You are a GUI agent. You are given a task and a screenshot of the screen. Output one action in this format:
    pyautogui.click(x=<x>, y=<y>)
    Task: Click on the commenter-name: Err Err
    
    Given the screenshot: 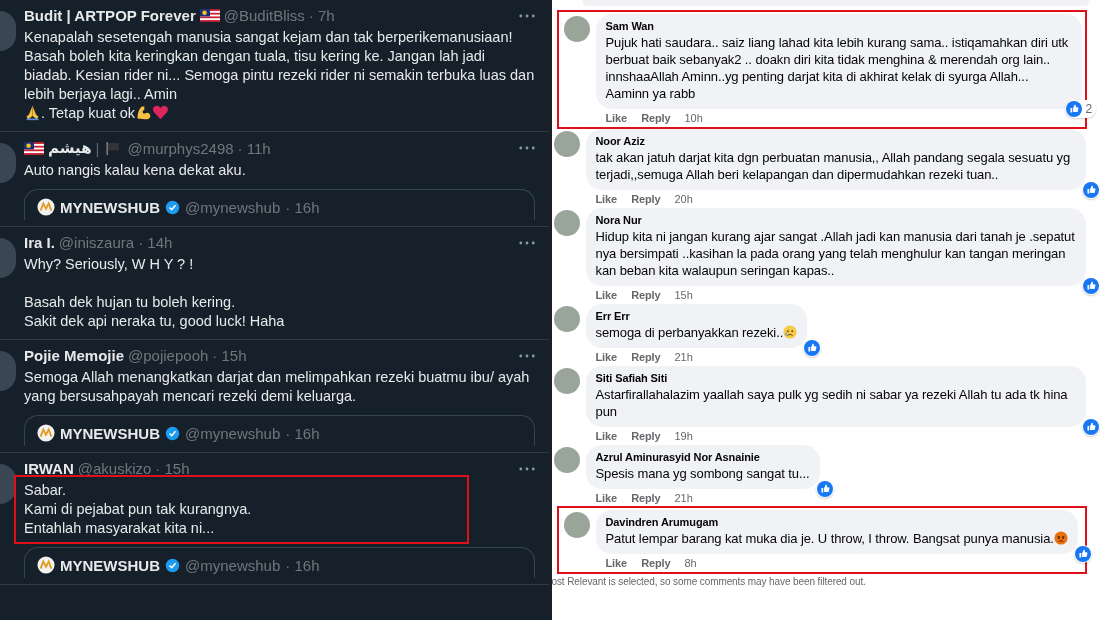 What is the action you would take?
    pyautogui.click(x=696, y=316)
    